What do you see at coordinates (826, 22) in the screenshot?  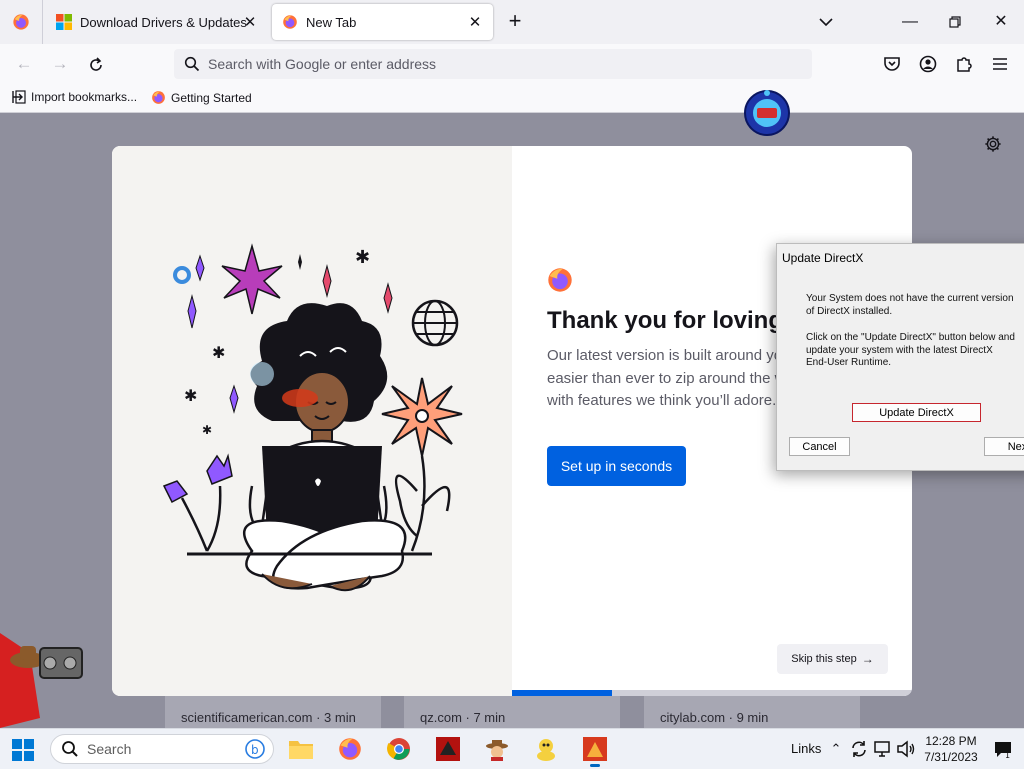 I see `list-all-tabs-icon` at bounding box center [826, 22].